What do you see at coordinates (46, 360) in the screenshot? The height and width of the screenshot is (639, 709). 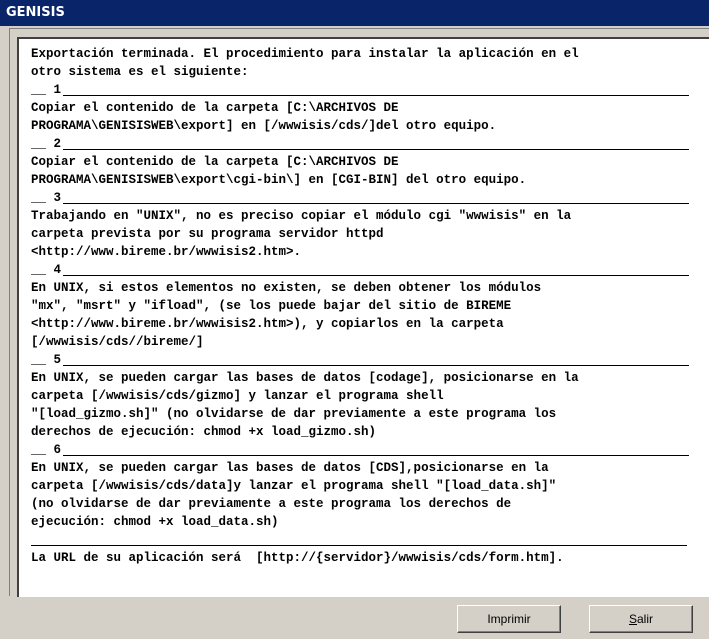 I see `step-number: __ 5` at bounding box center [46, 360].